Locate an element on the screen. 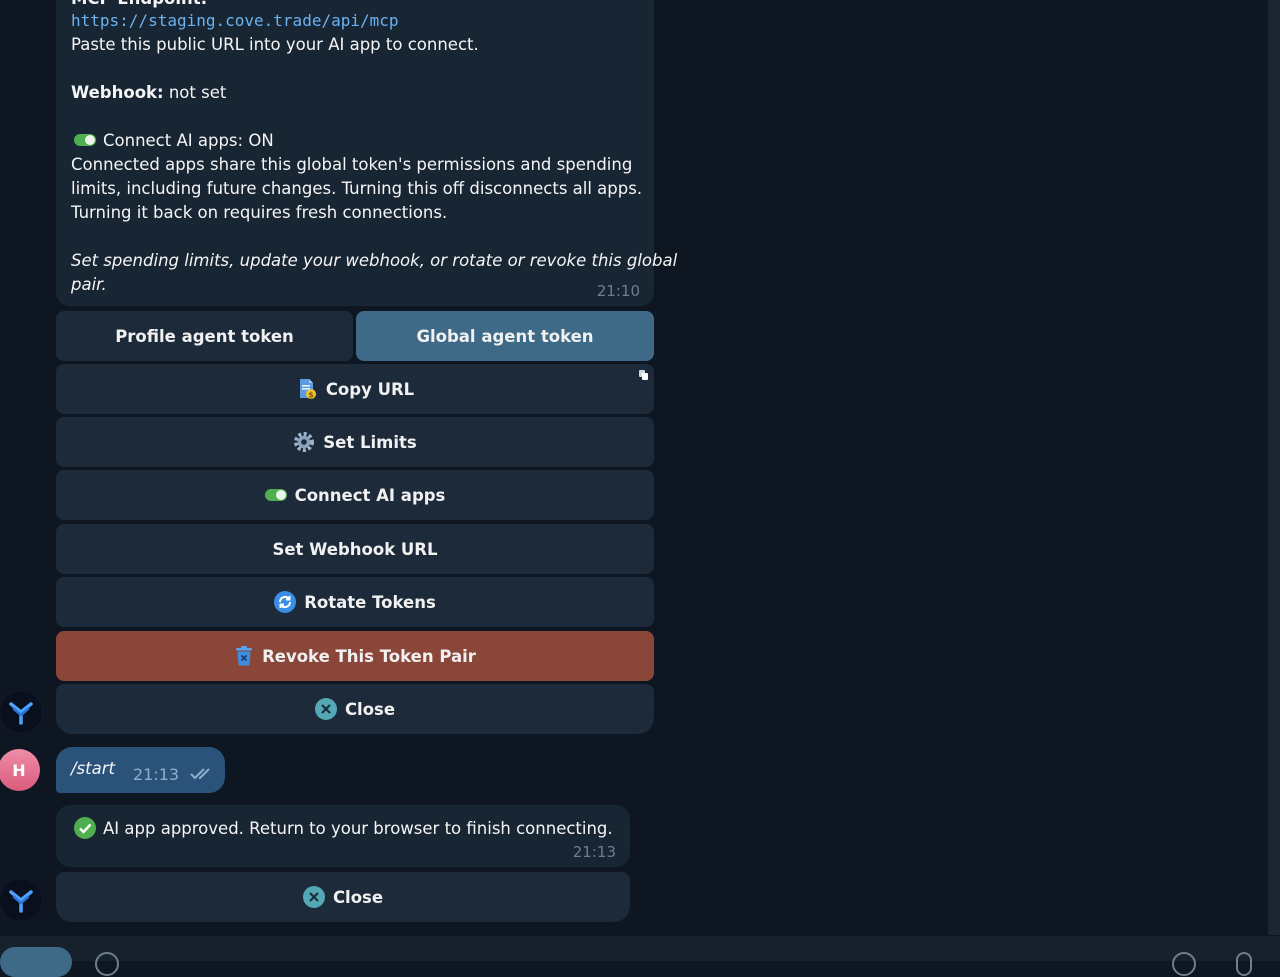 The height and width of the screenshot is (977, 1280). revoke-label: Revoke This Token Pair is located at coordinates (369, 656).